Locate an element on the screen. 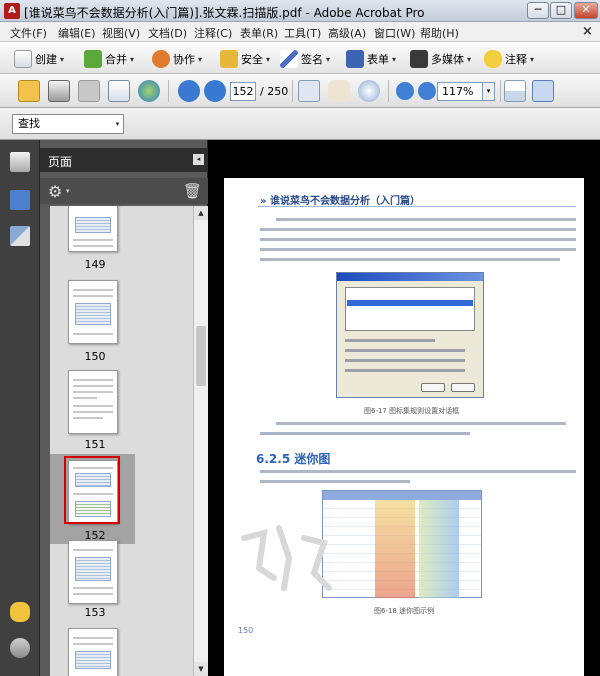  attachments-paperclip-icon is located at coordinates (20, 648).